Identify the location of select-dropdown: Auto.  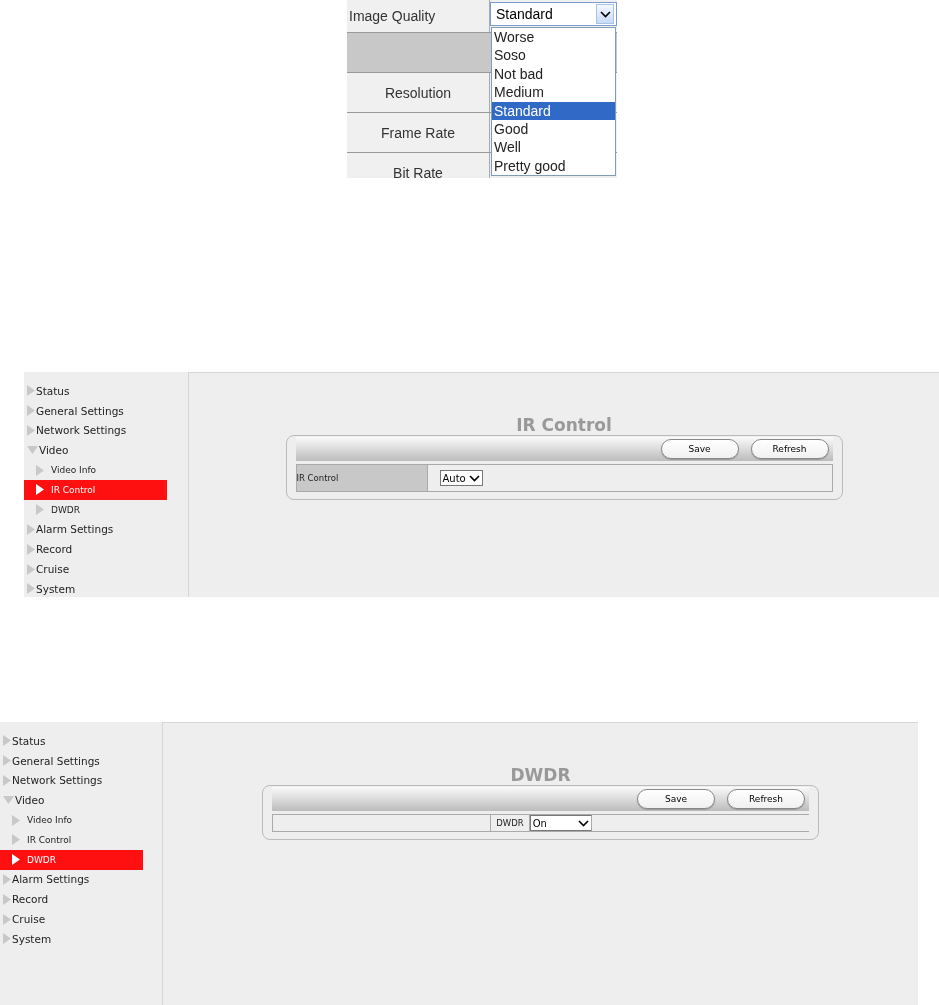
(461, 478).